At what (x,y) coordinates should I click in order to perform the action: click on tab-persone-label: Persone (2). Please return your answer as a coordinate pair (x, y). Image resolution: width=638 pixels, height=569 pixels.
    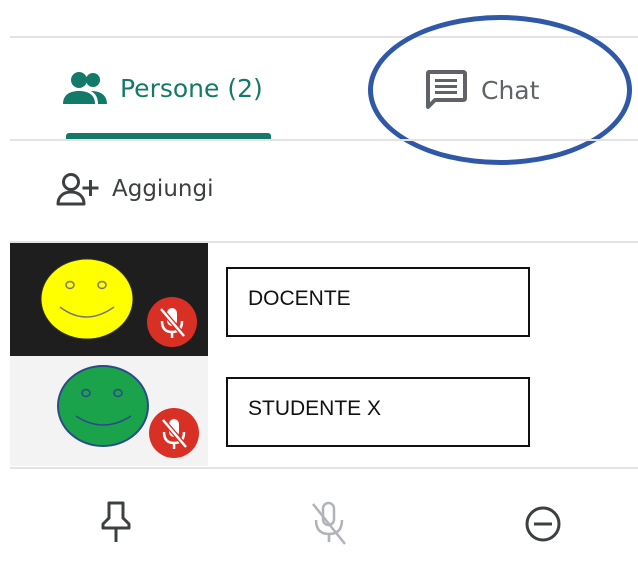
    Looking at the image, I should click on (191, 88).